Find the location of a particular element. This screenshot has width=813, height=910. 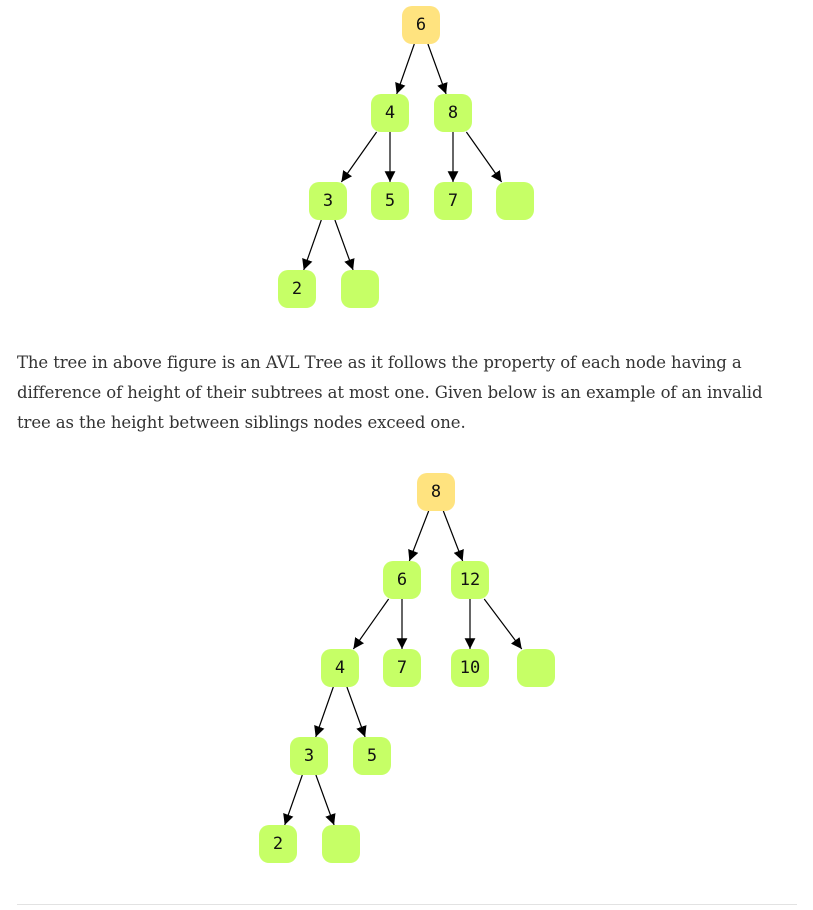

edge-m12-m12r is located at coordinates (503, 624).